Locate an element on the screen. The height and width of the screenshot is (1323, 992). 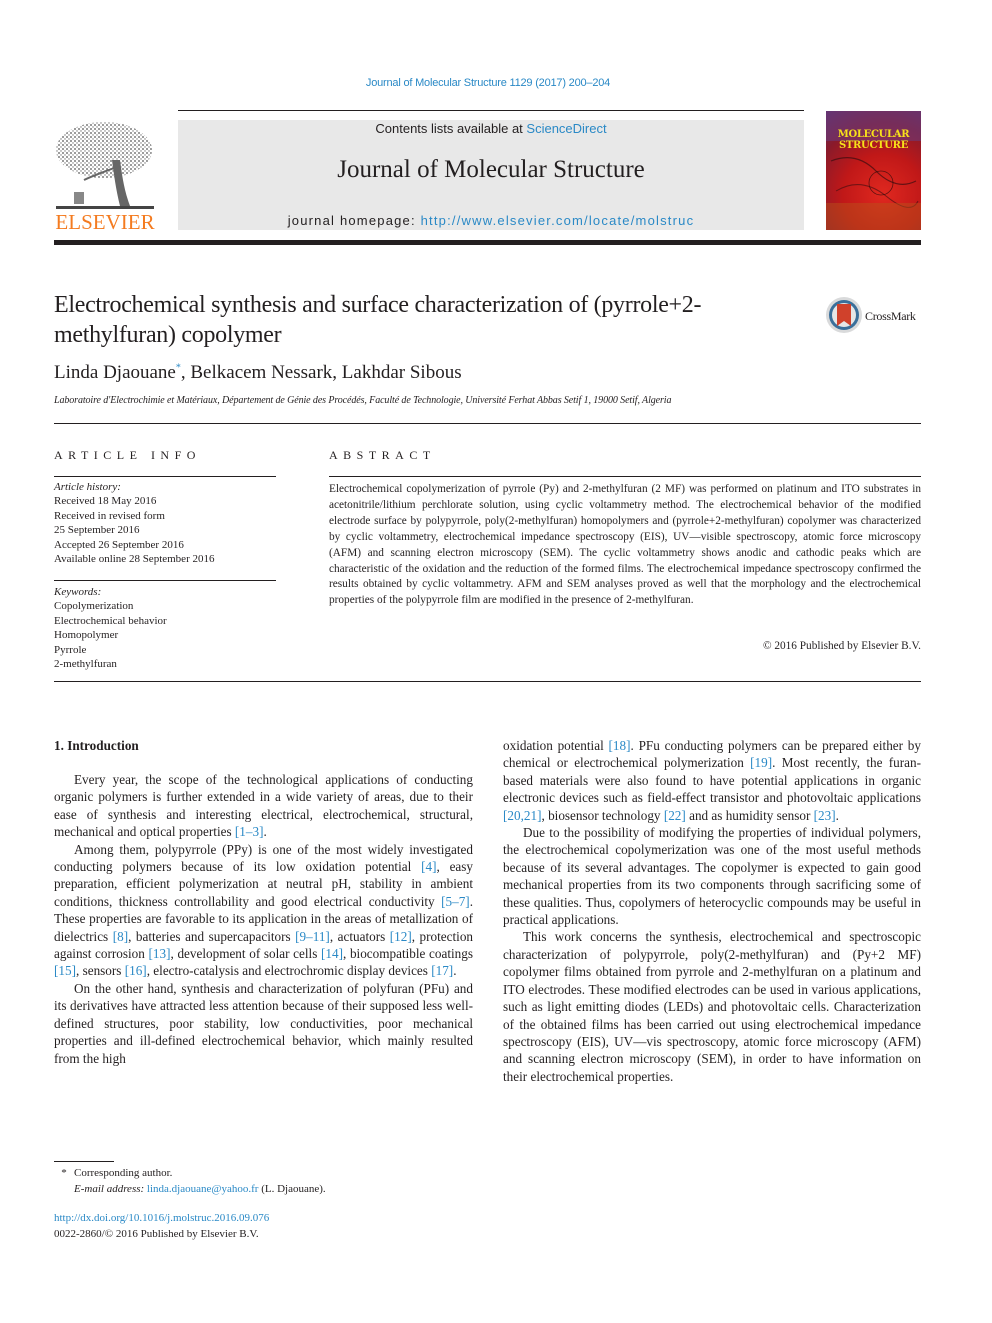
keyword-item: 2-methylfuran is located at coordinates (85, 664).